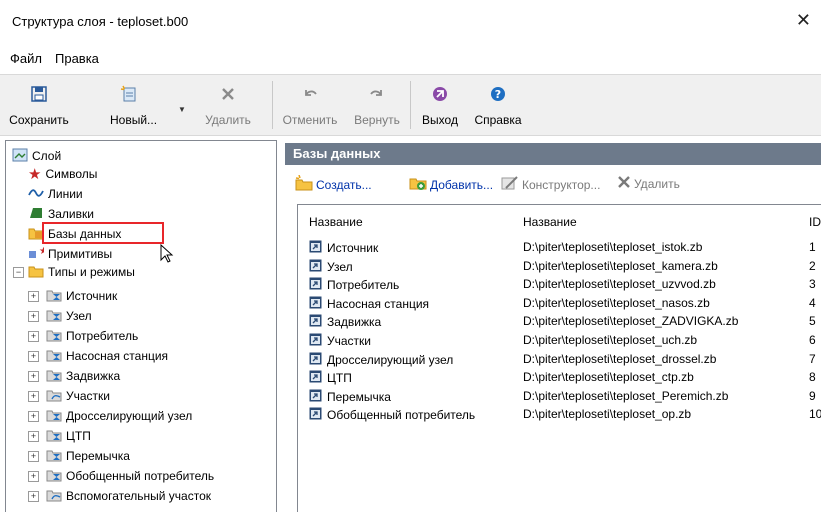  Describe the element at coordinates (803, 20) in the screenshot. I see `close-icon: ✕` at that location.